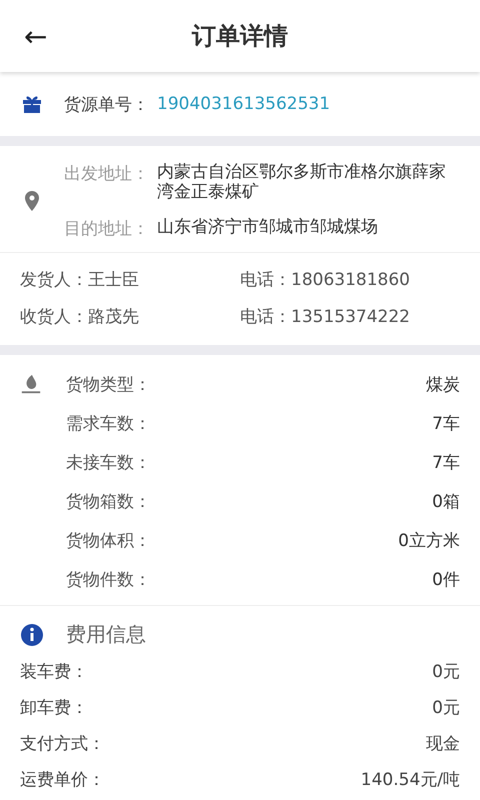 This screenshot has width=480, height=800. What do you see at coordinates (109, 541) in the screenshot?
I see `cargo-label: 货物体积：` at bounding box center [109, 541].